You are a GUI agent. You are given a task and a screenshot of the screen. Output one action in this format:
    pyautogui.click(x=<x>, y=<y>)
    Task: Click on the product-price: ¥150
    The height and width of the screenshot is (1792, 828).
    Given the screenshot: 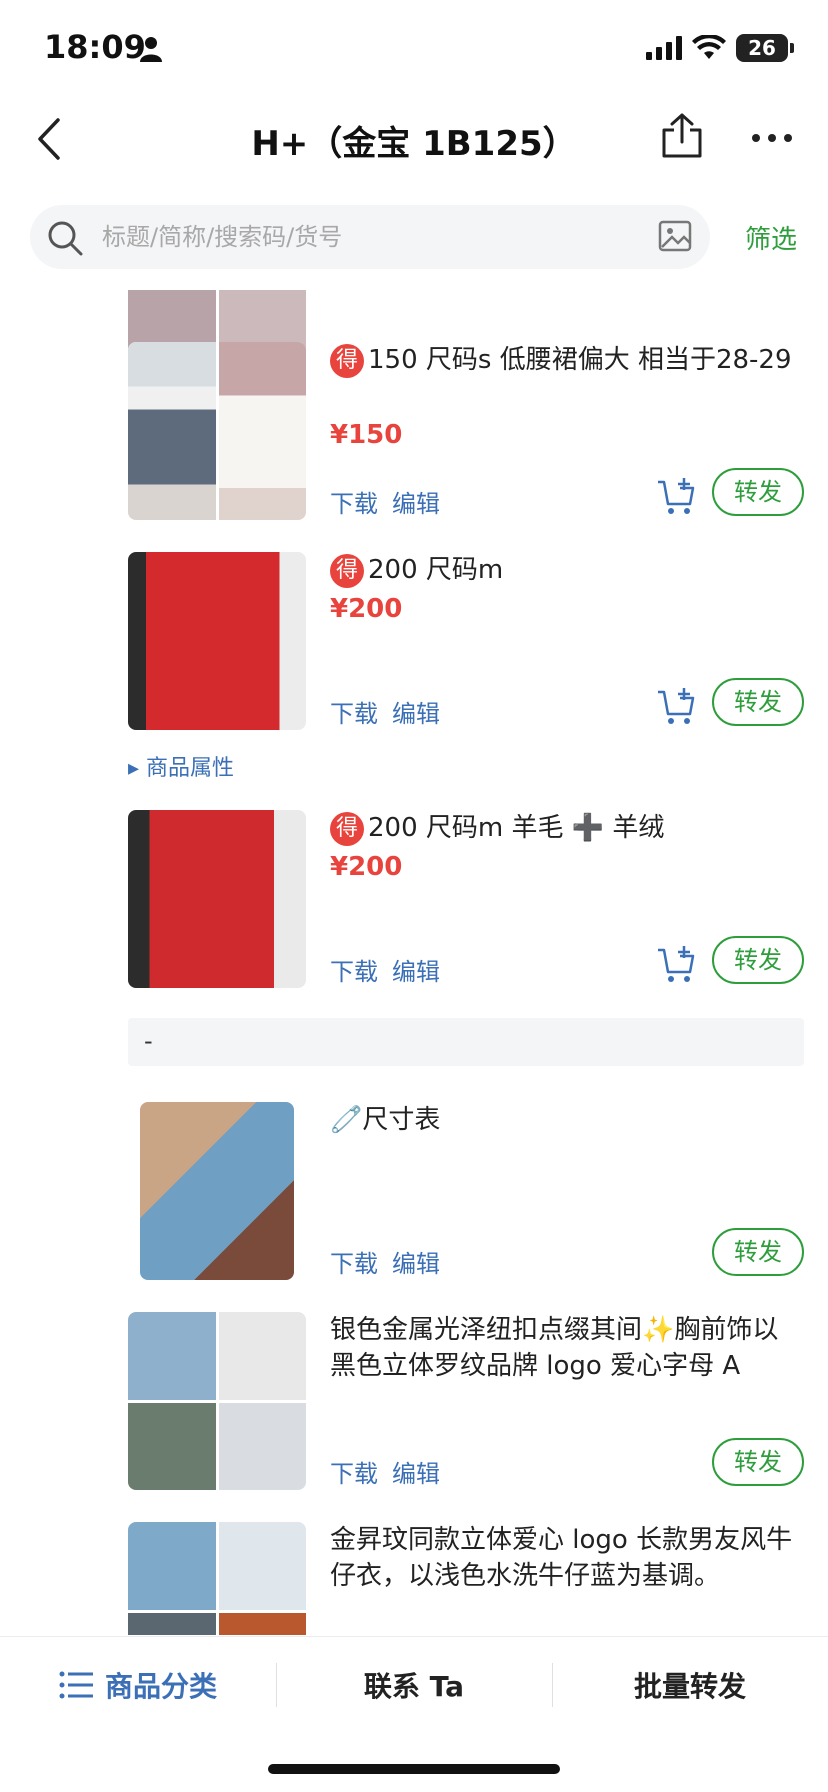 What is the action you would take?
    pyautogui.click(x=366, y=435)
    